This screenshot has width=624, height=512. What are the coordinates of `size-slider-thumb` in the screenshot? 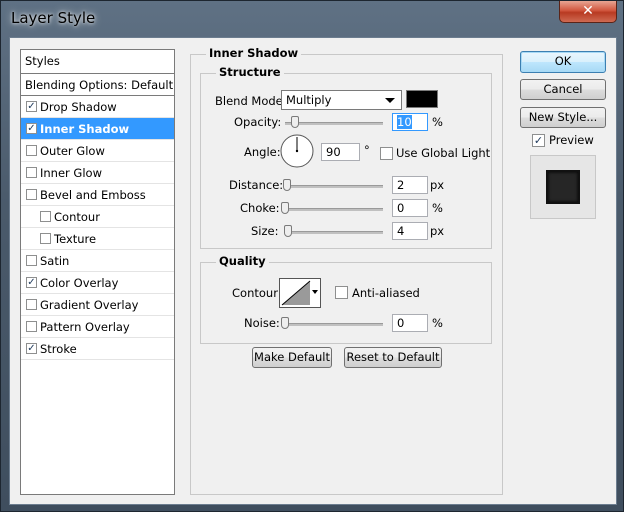 It's located at (288, 231).